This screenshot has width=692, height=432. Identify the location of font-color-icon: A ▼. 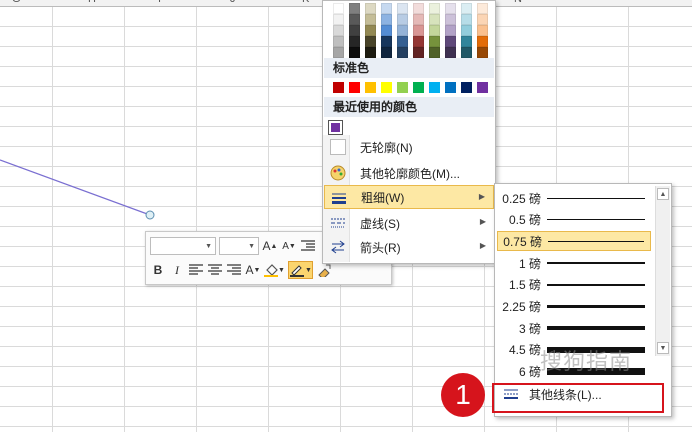
(253, 270).